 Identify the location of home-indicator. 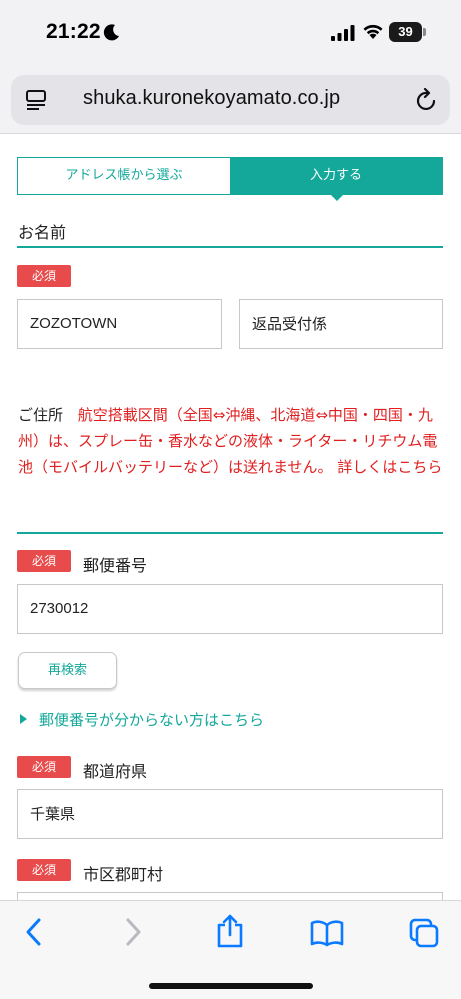
(231, 986).